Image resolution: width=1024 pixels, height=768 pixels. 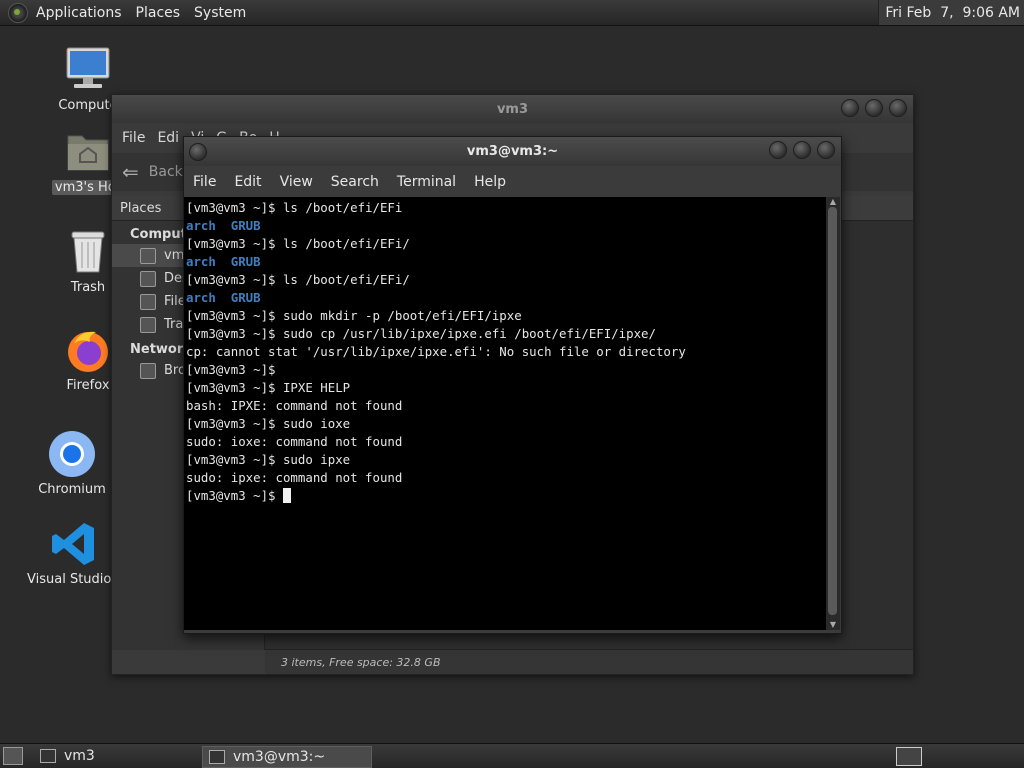 I want to click on system-menu: System, so click(x=223, y=13).